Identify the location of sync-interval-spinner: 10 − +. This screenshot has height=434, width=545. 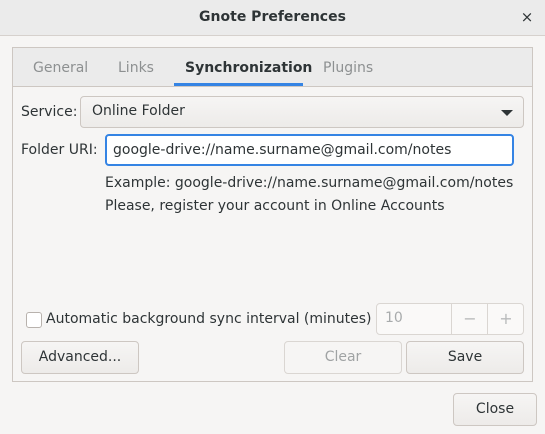
(450, 319).